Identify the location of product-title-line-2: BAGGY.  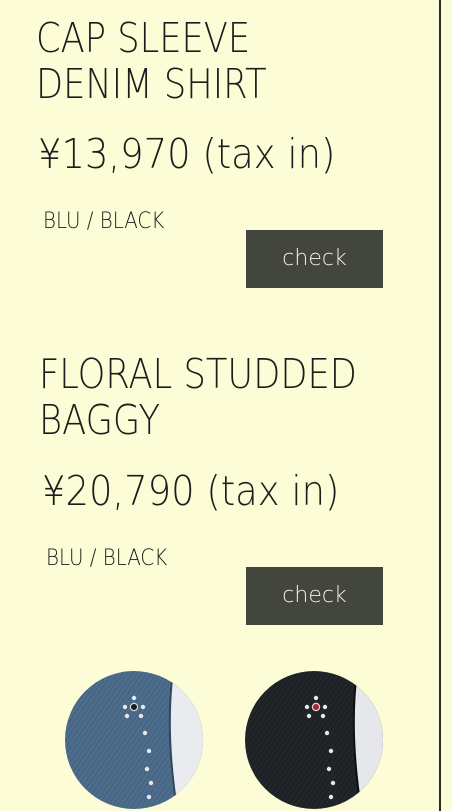
(100, 420).